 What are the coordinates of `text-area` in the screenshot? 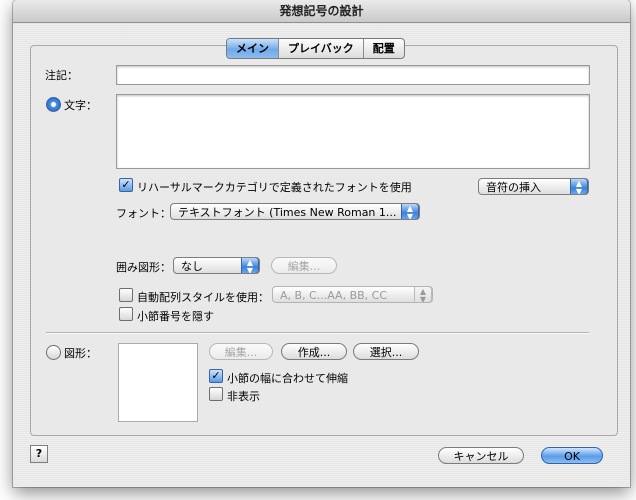 It's located at (353, 131).